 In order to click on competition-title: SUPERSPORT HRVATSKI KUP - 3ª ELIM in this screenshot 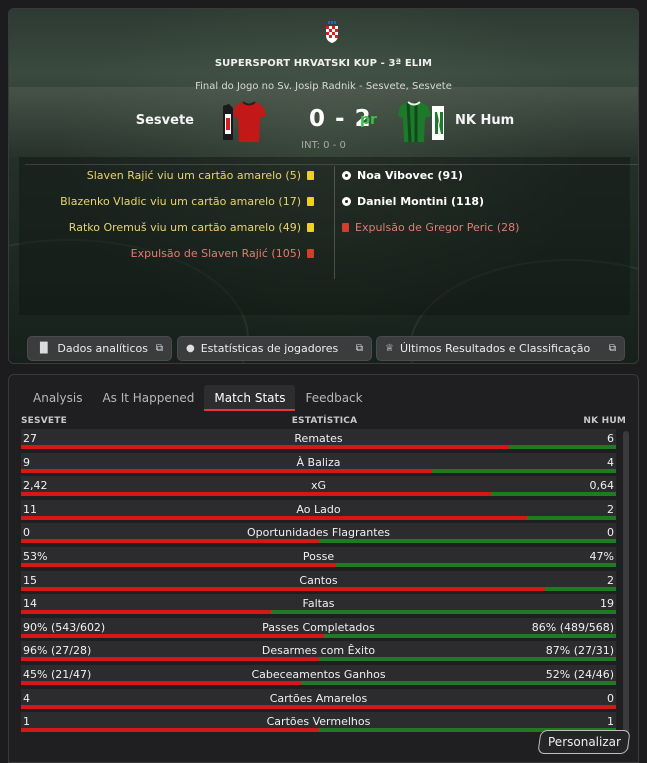, I will do `click(323, 63)`.